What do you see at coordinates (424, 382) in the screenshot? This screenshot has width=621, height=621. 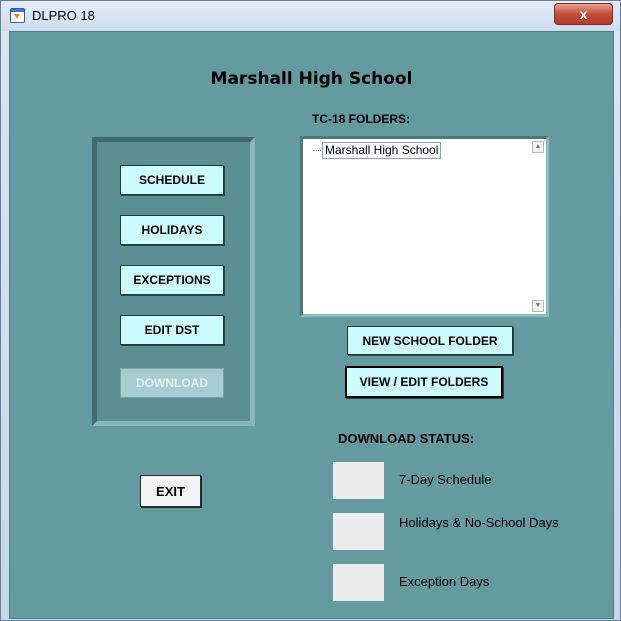 I see `view-edit-folders-button: VIEW / EDIT FOLDERS` at bounding box center [424, 382].